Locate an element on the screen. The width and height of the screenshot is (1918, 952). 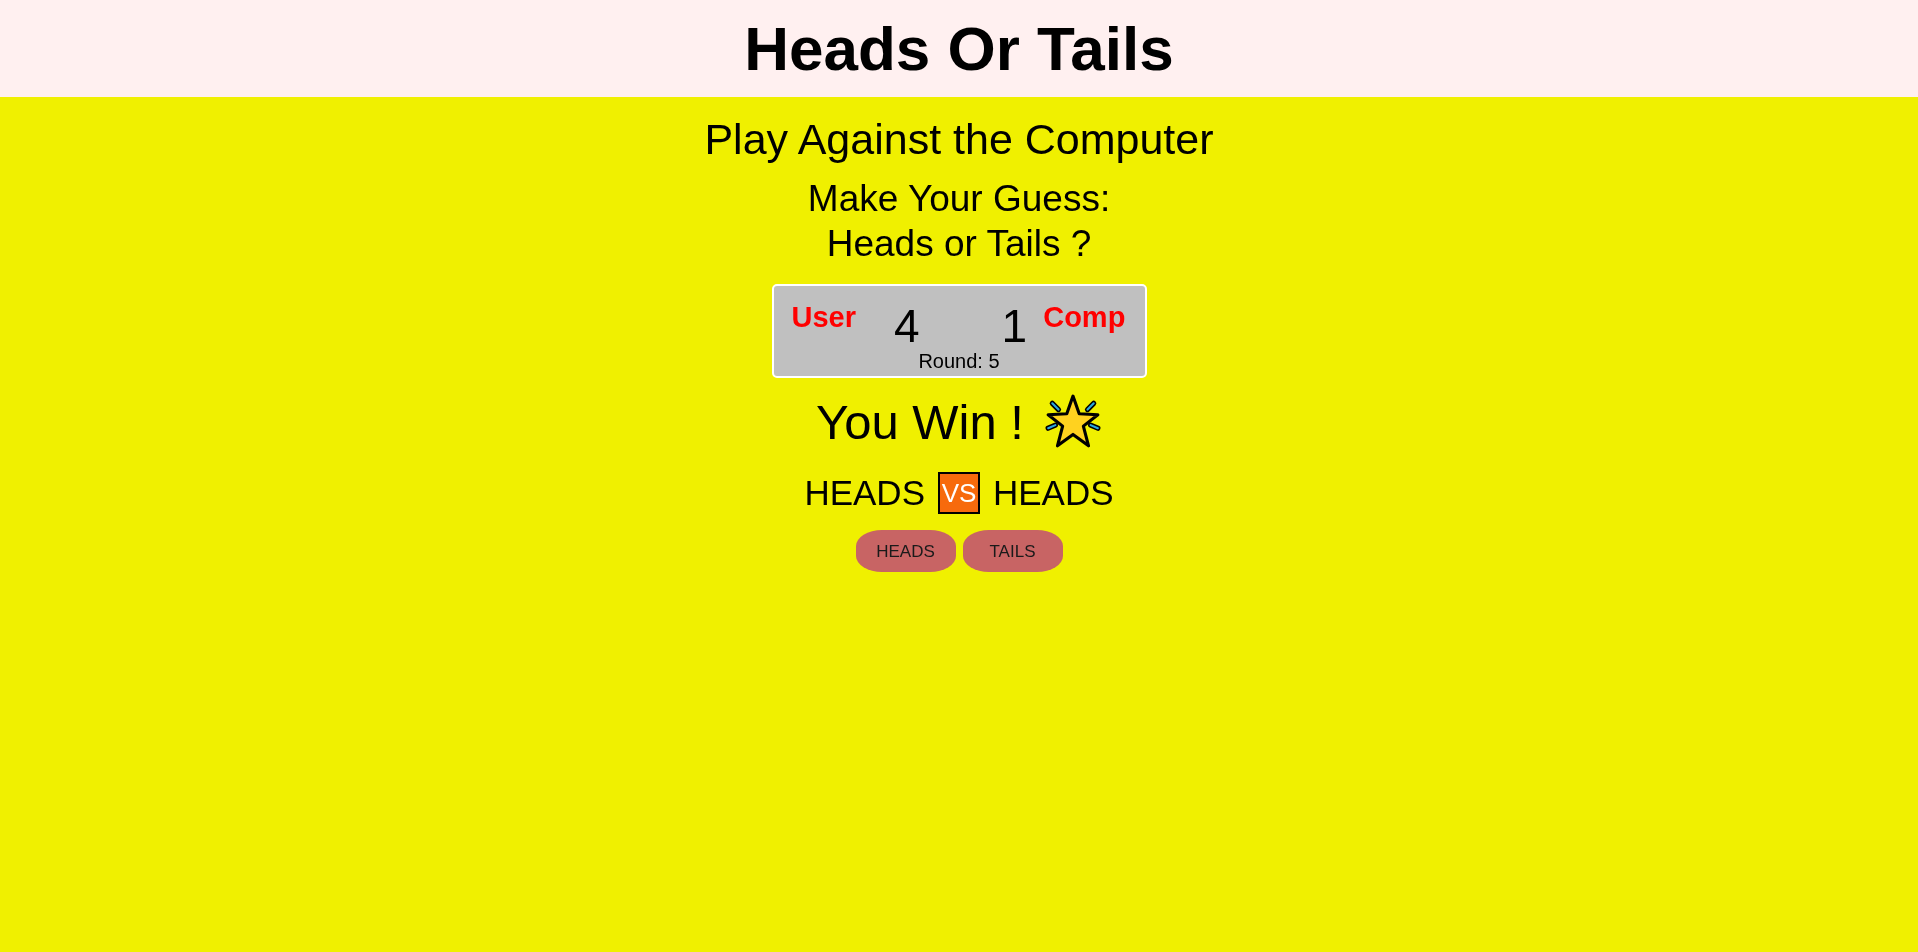
guess-prompt: Make Your Guess: is located at coordinates (959, 199).